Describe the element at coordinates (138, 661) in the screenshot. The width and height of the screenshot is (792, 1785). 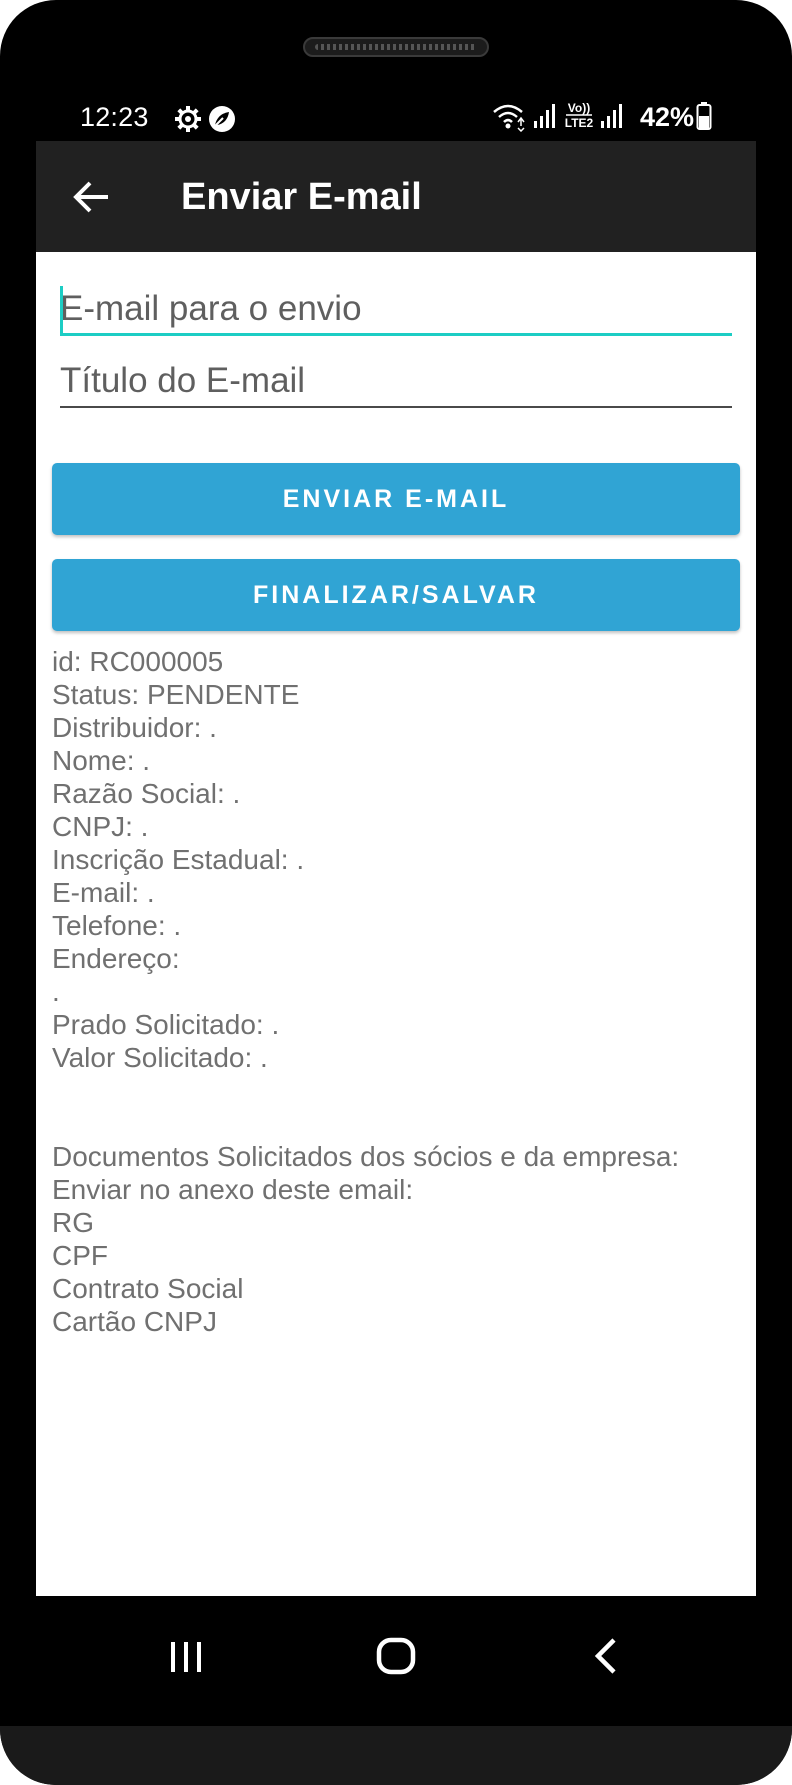
I see `detail-line: id: RC000005` at that location.